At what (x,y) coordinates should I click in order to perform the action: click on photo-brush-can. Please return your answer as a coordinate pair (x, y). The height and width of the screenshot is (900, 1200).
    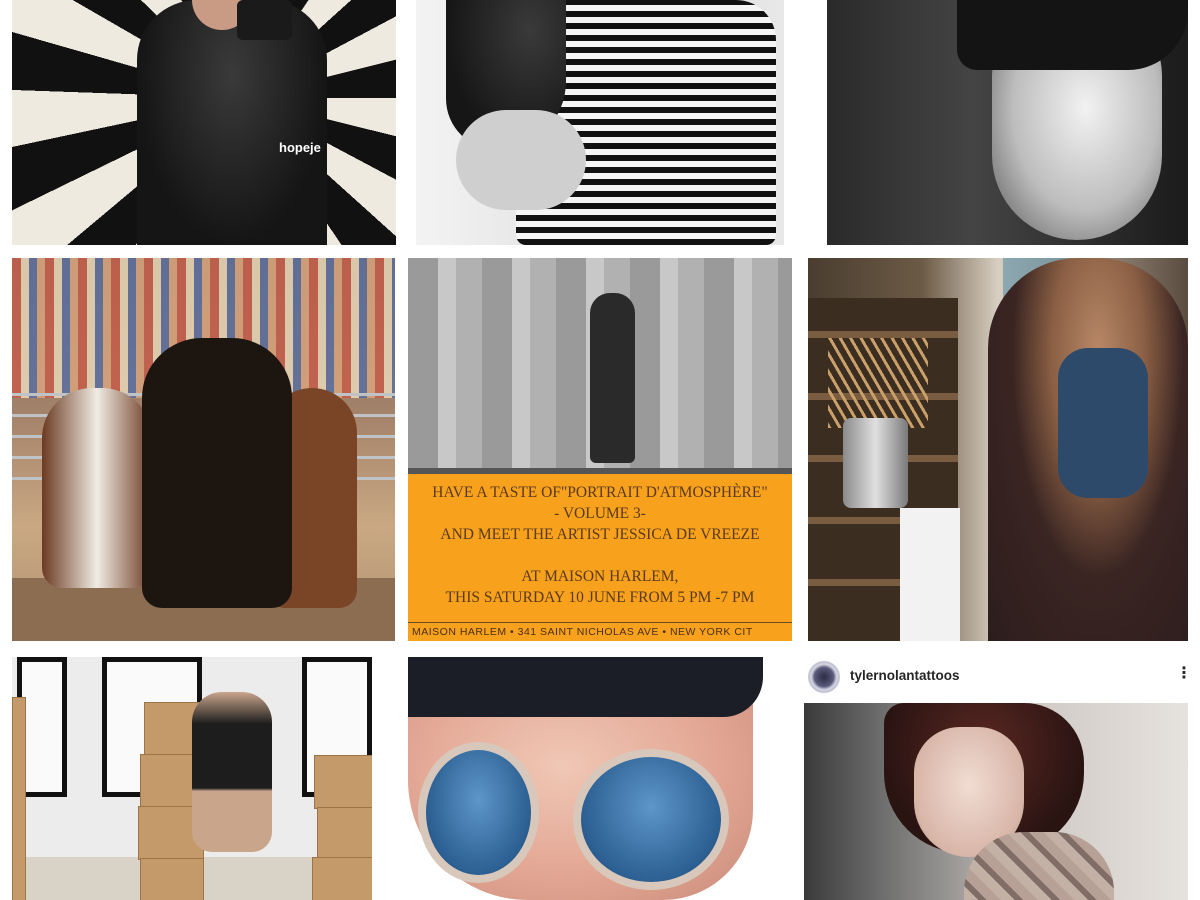
    Looking at the image, I should click on (875, 463).